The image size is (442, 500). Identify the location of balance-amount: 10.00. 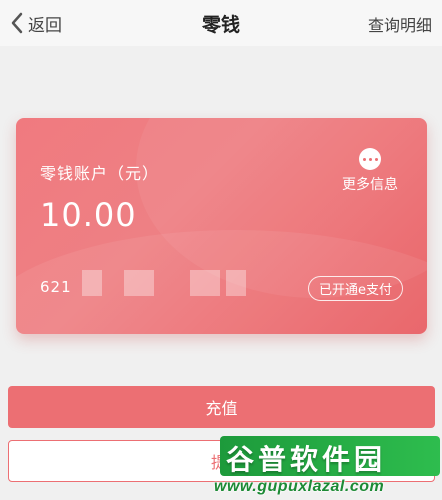
(88, 215).